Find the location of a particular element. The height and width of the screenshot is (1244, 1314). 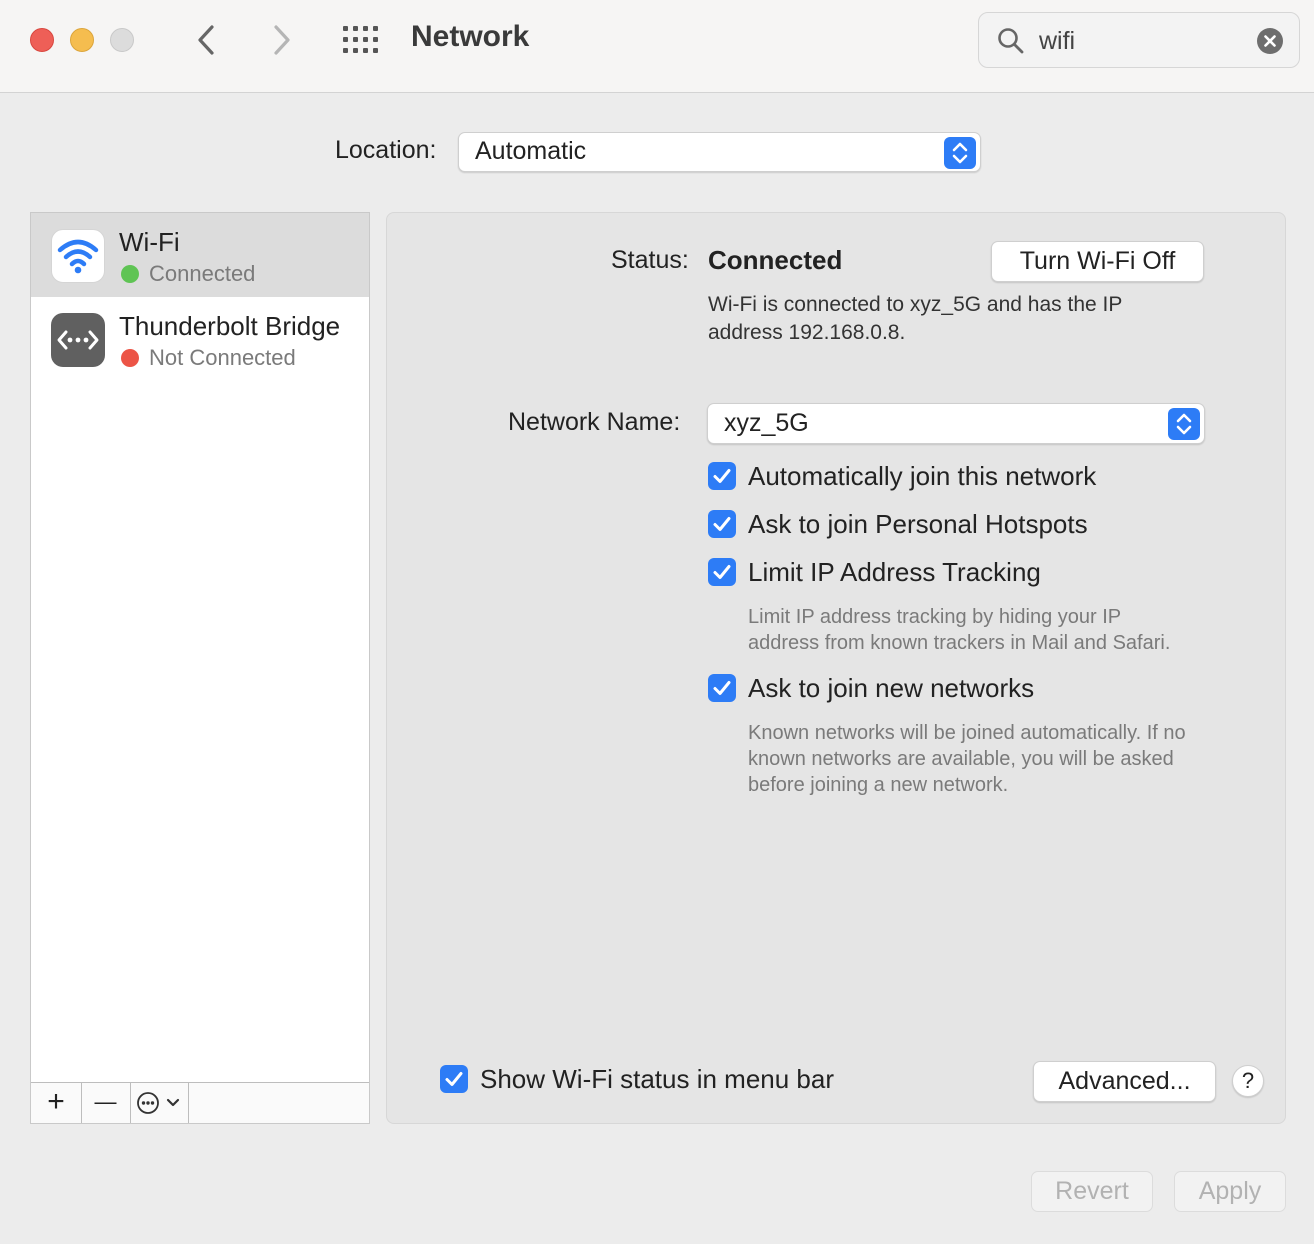

ellipsis-chevron-icon is located at coordinates (158, 1103).